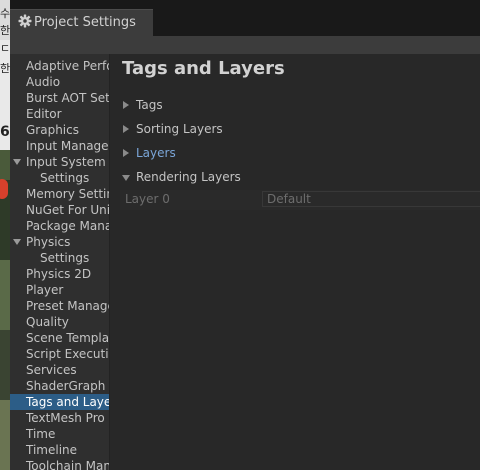  I want to click on sidebar-item: Toolchain Management, so click(59, 464).